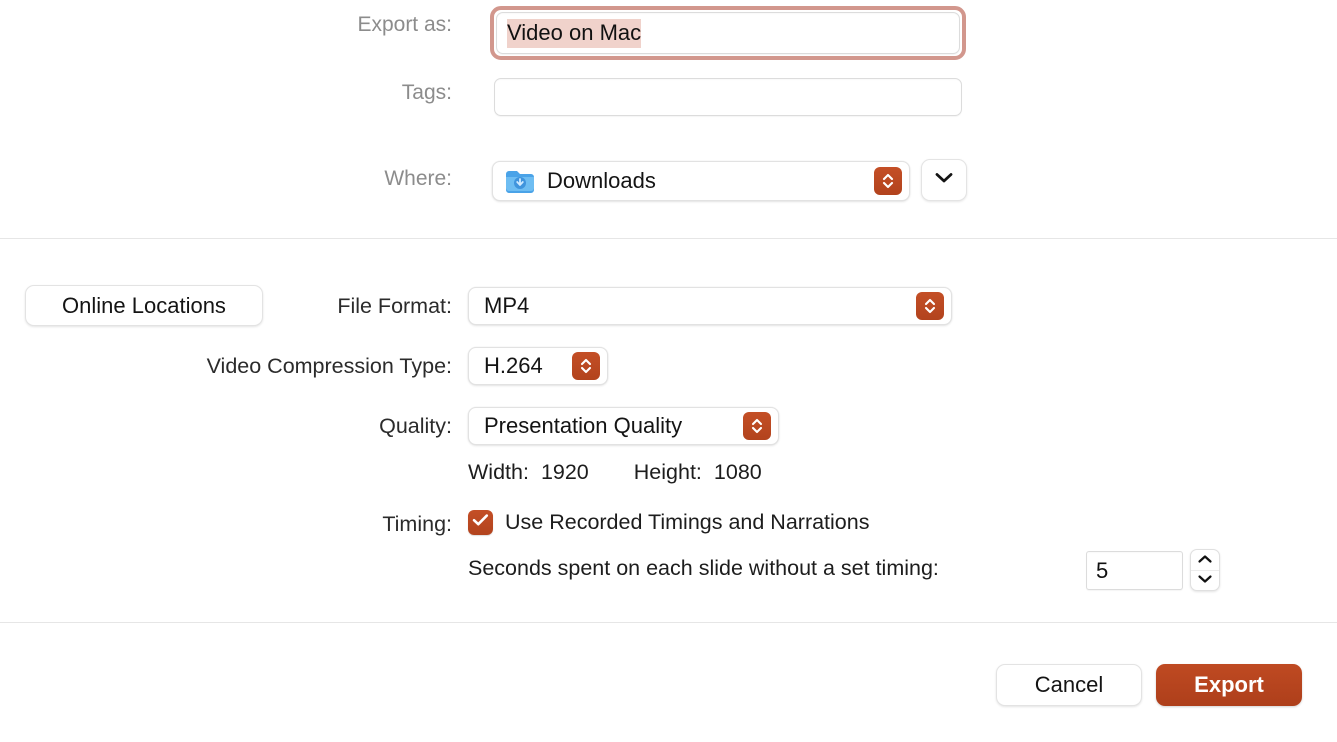 Image resolution: width=1337 pixels, height=742 pixels. What do you see at coordinates (418, 178) in the screenshot?
I see `where-label: Where:` at bounding box center [418, 178].